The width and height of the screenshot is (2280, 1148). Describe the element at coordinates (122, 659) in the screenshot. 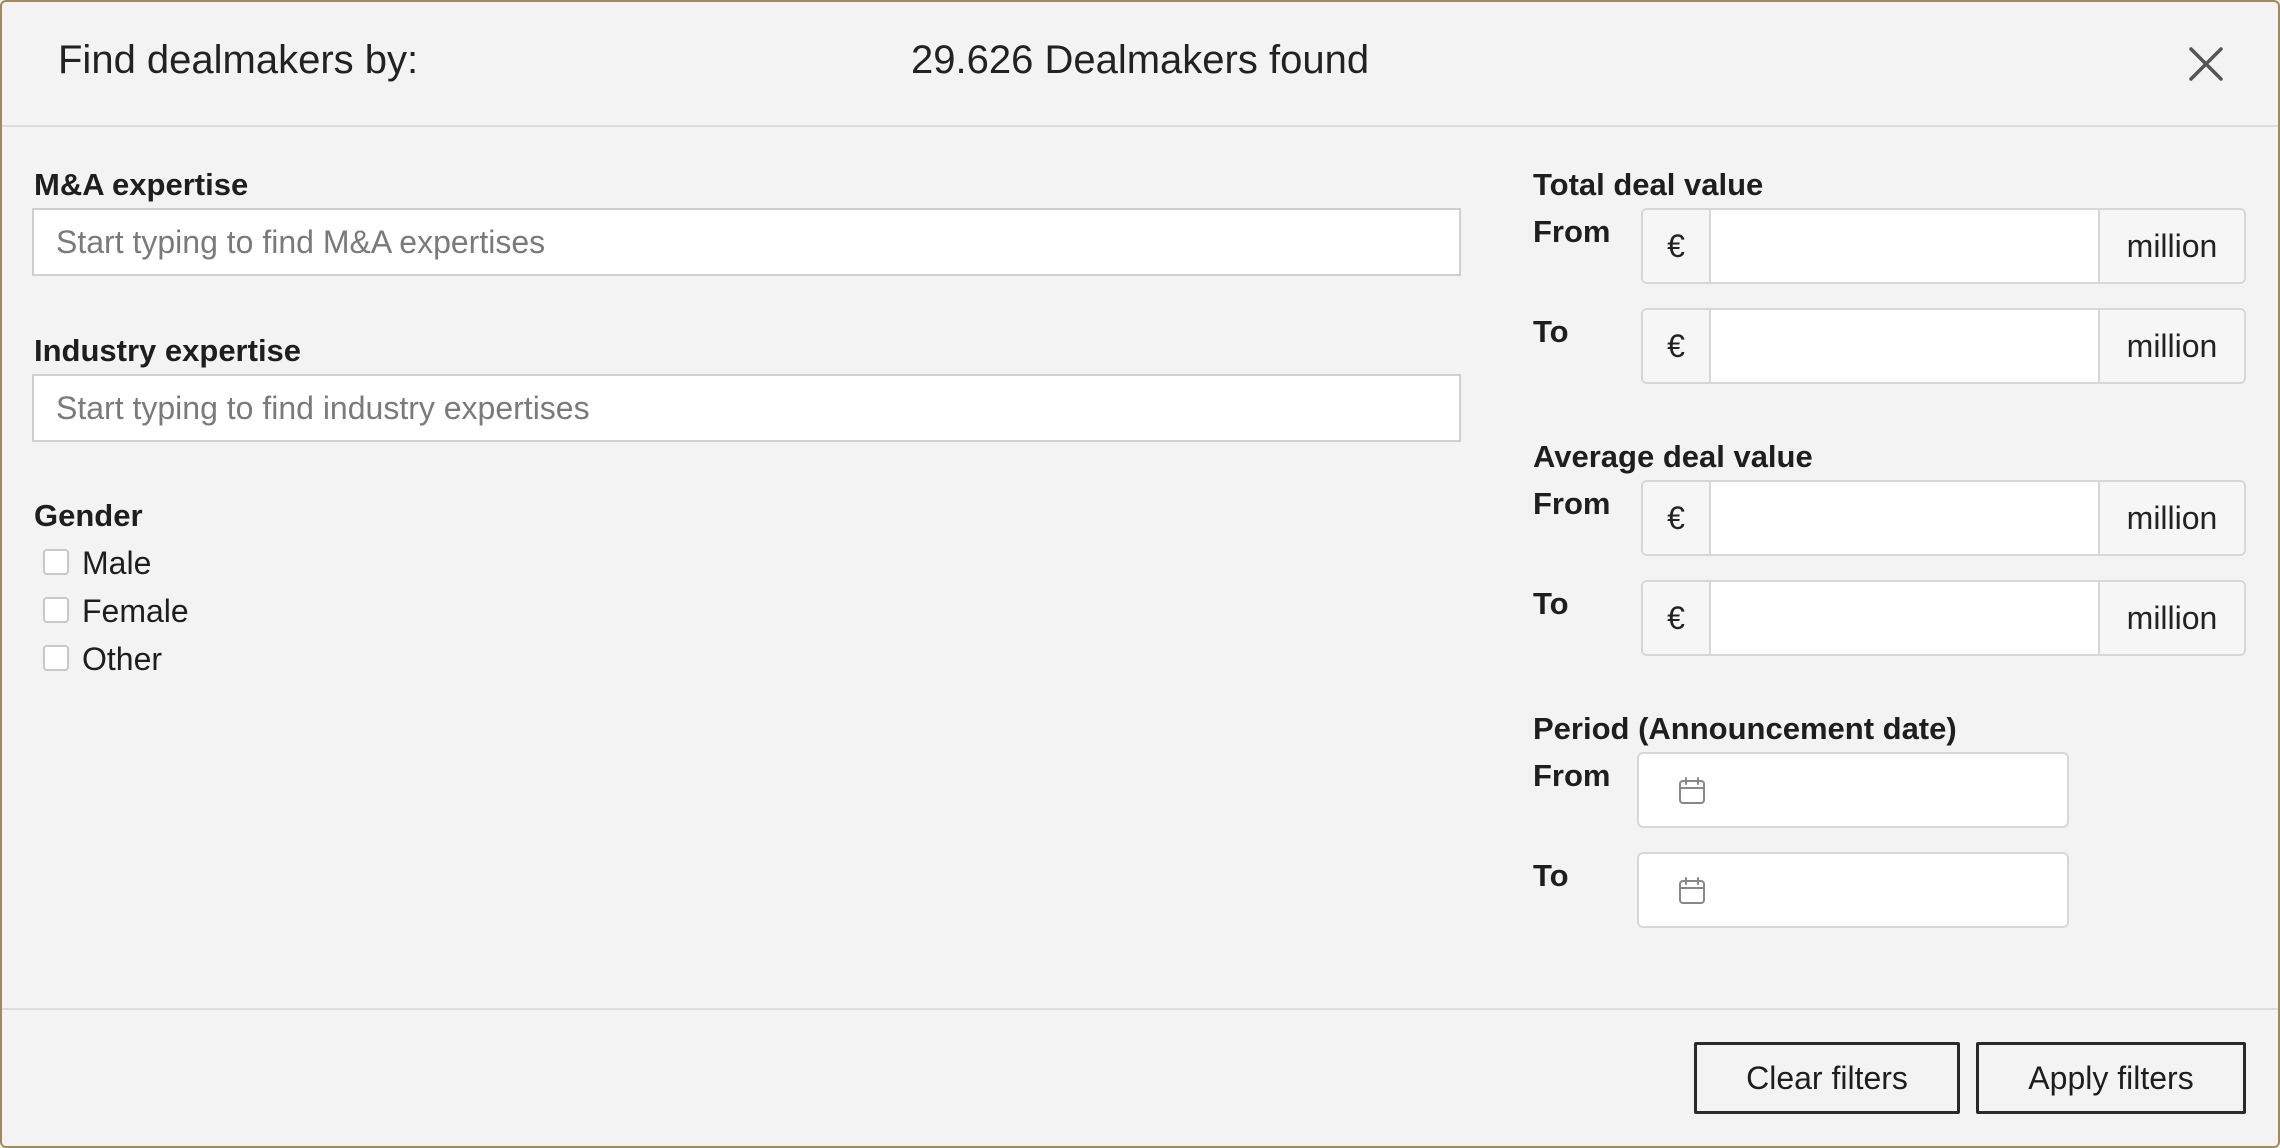

I see `other-label: Other` at that location.